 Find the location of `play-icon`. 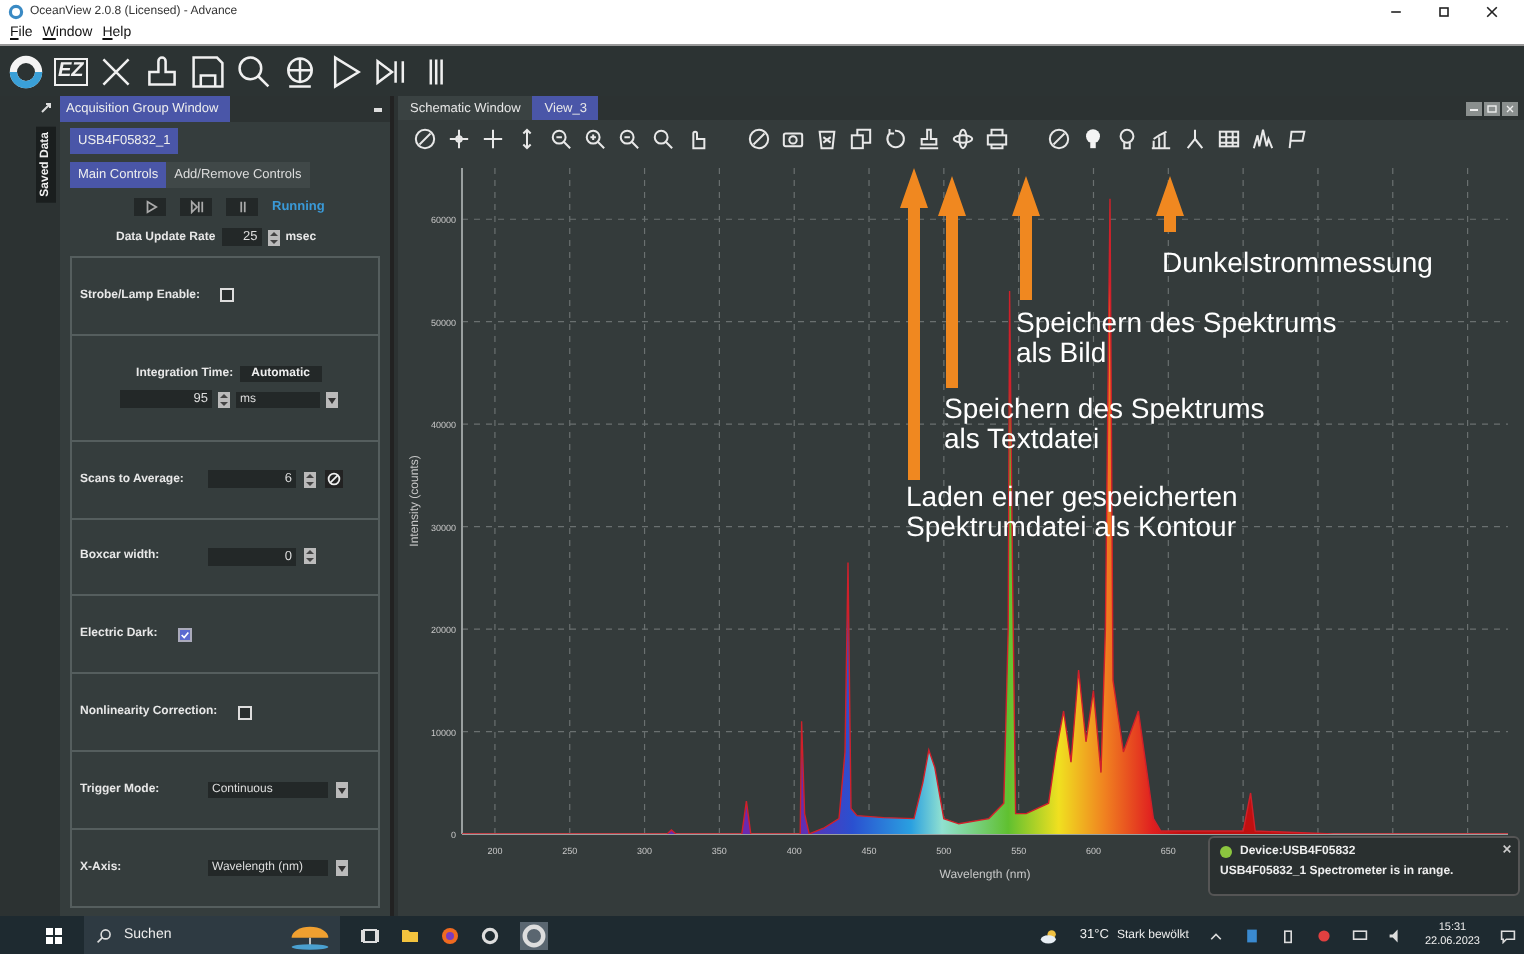

play-icon is located at coordinates (150, 207).